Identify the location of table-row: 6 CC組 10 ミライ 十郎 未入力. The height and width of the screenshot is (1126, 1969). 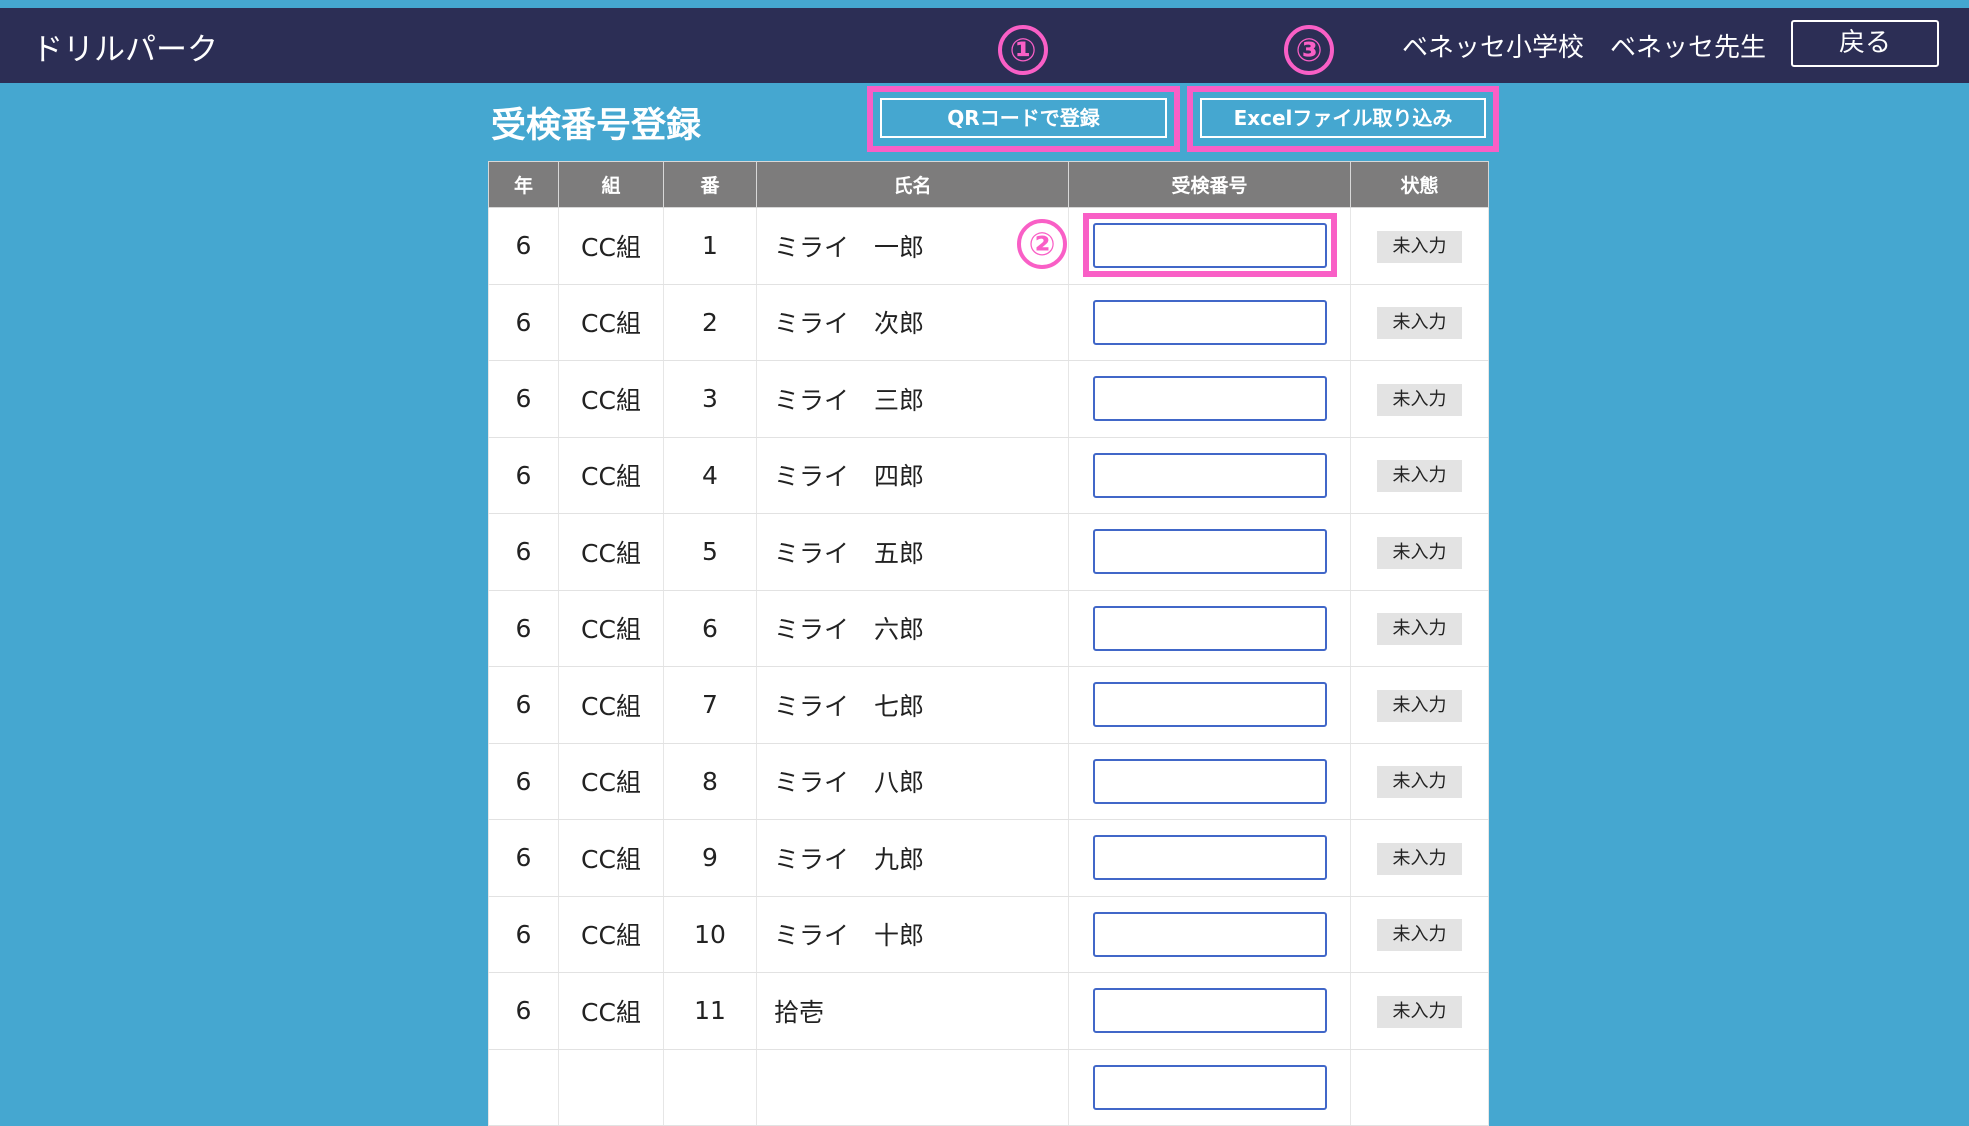
(988, 934).